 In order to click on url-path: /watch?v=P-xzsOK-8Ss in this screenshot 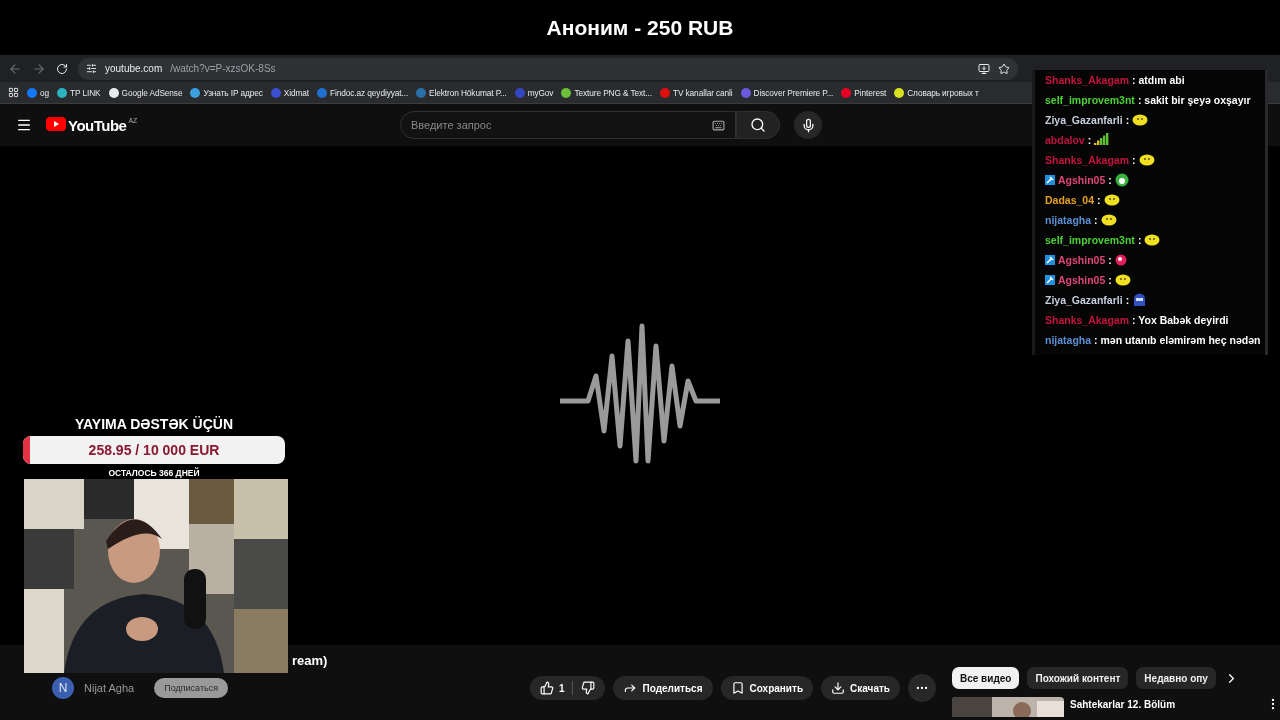, I will do `click(223, 68)`.